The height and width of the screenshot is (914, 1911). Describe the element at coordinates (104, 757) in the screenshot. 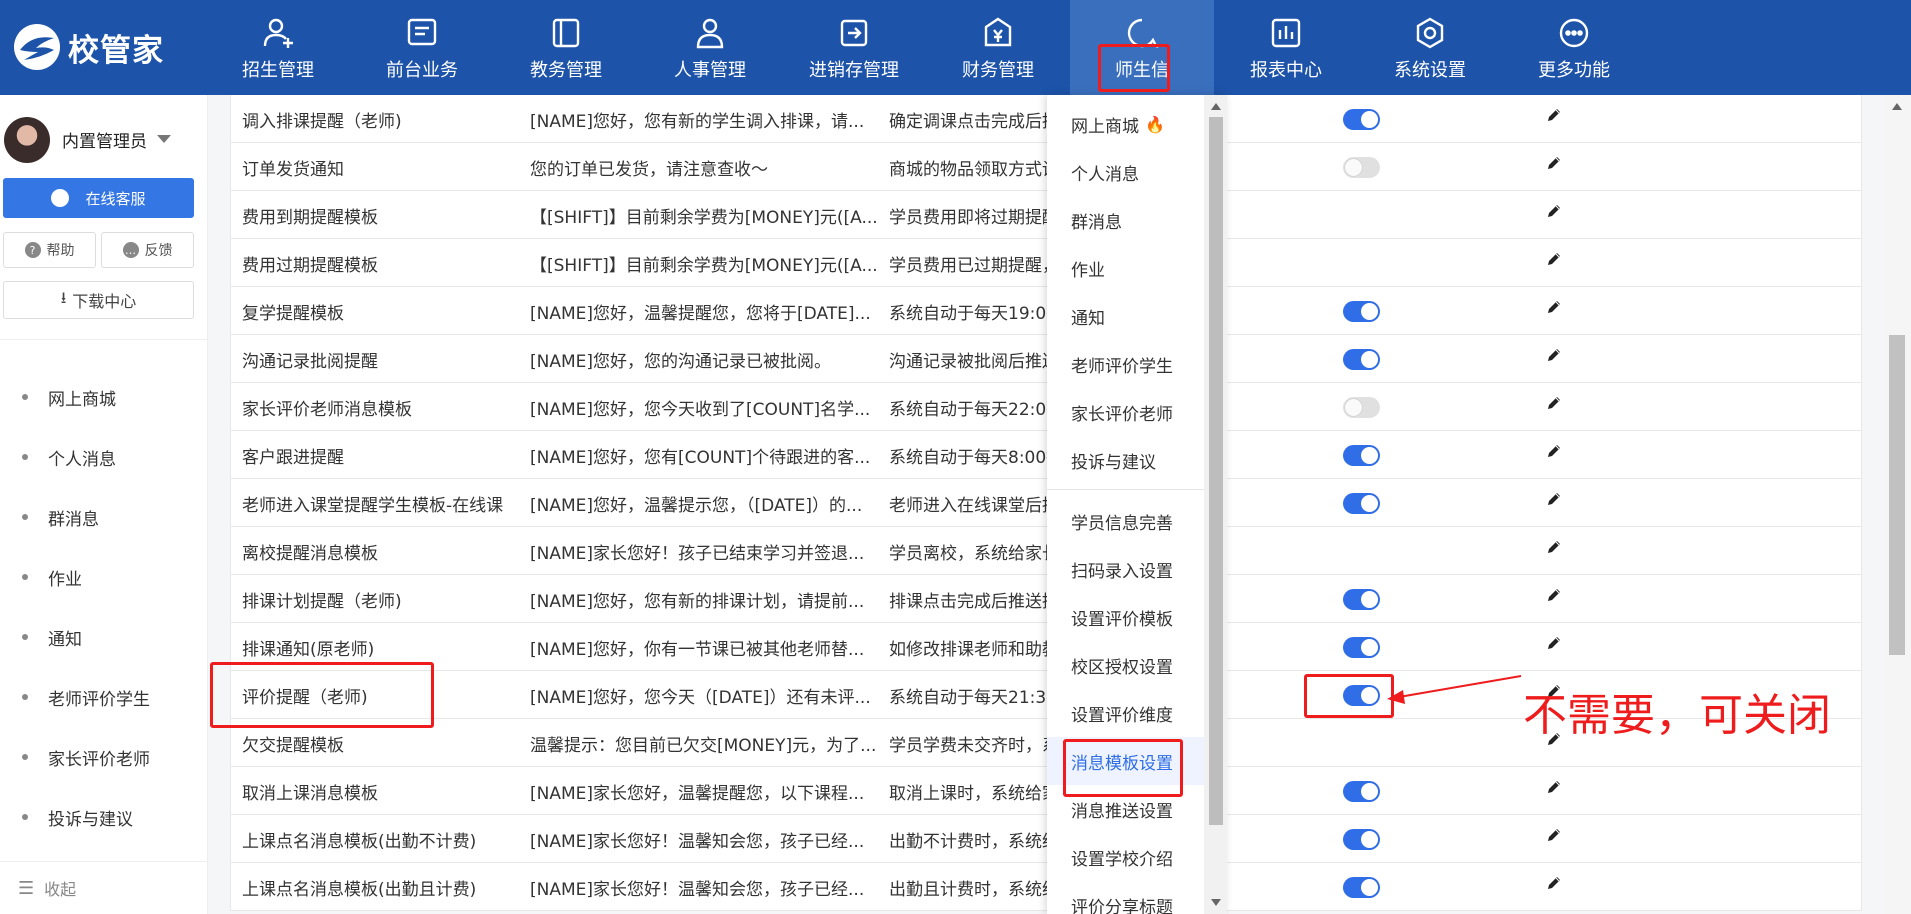

I see `sidebar-item-parent-evaluate-teacher: 家长评价老师` at that location.